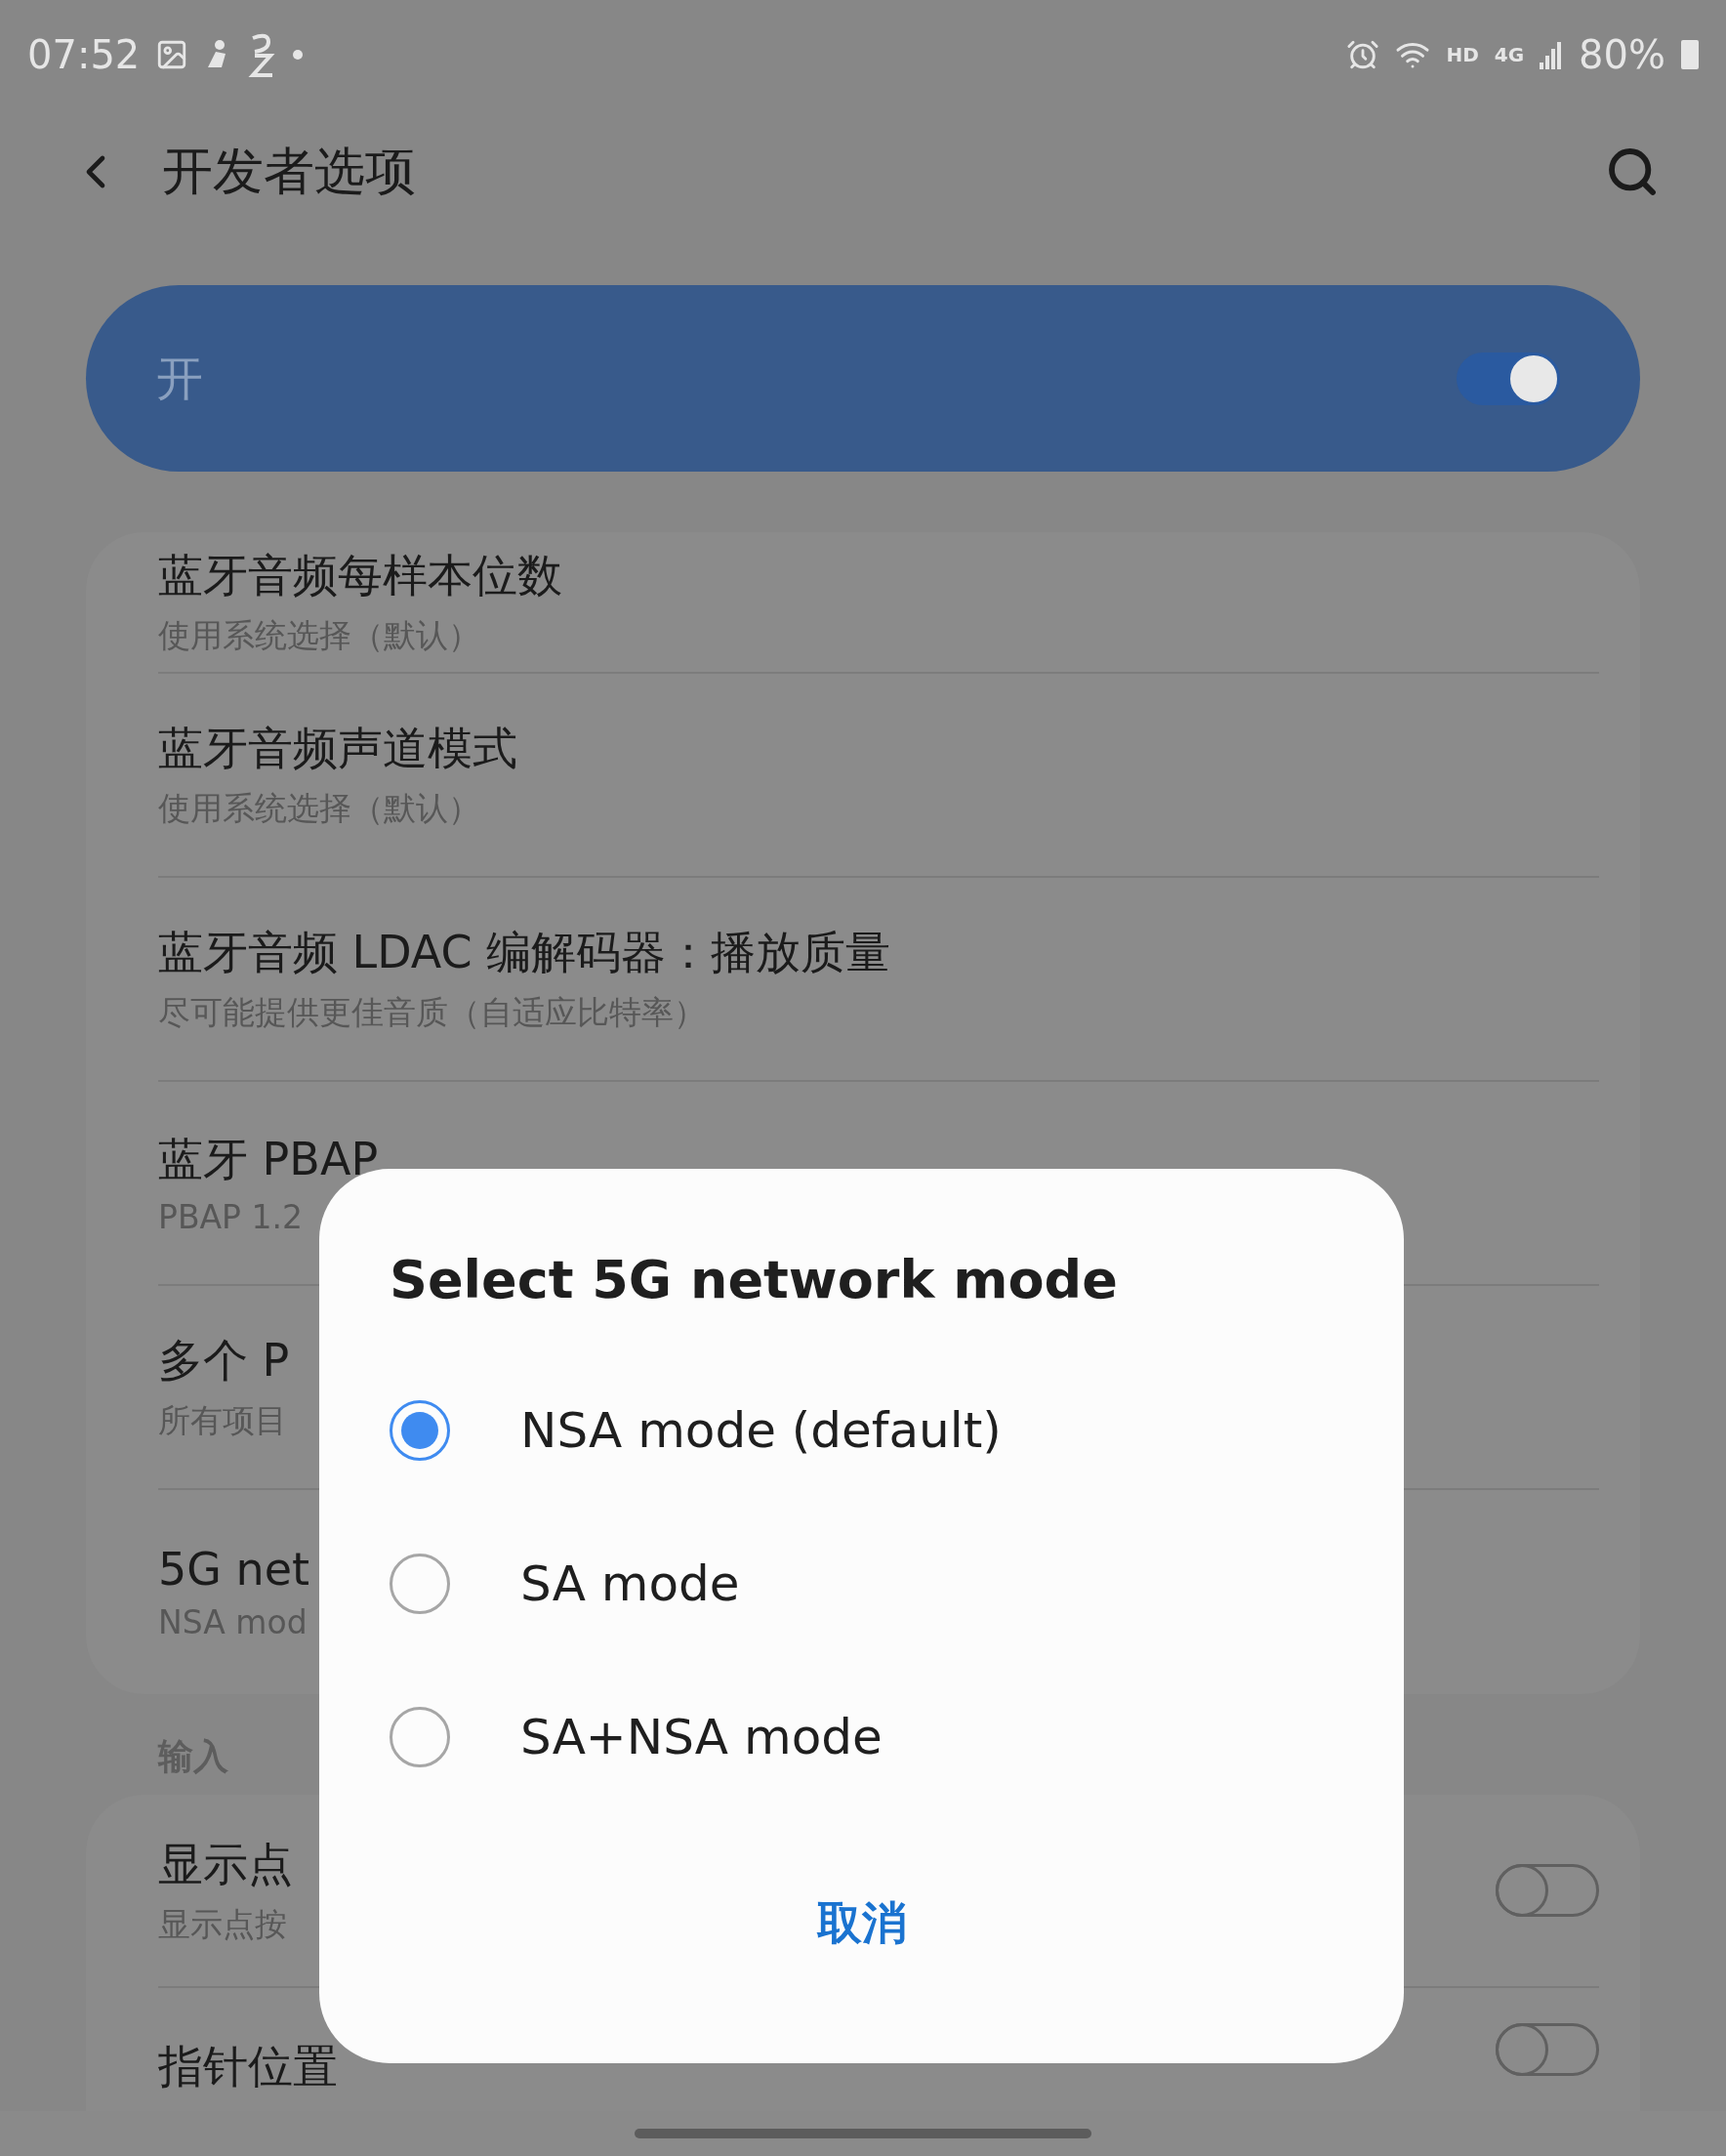 Image resolution: width=1726 pixels, height=2156 pixels. What do you see at coordinates (524, 953) in the screenshot?
I see `item-title: 蓝牙音频 LDAC 编解码器：播放质量` at bounding box center [524, 953].